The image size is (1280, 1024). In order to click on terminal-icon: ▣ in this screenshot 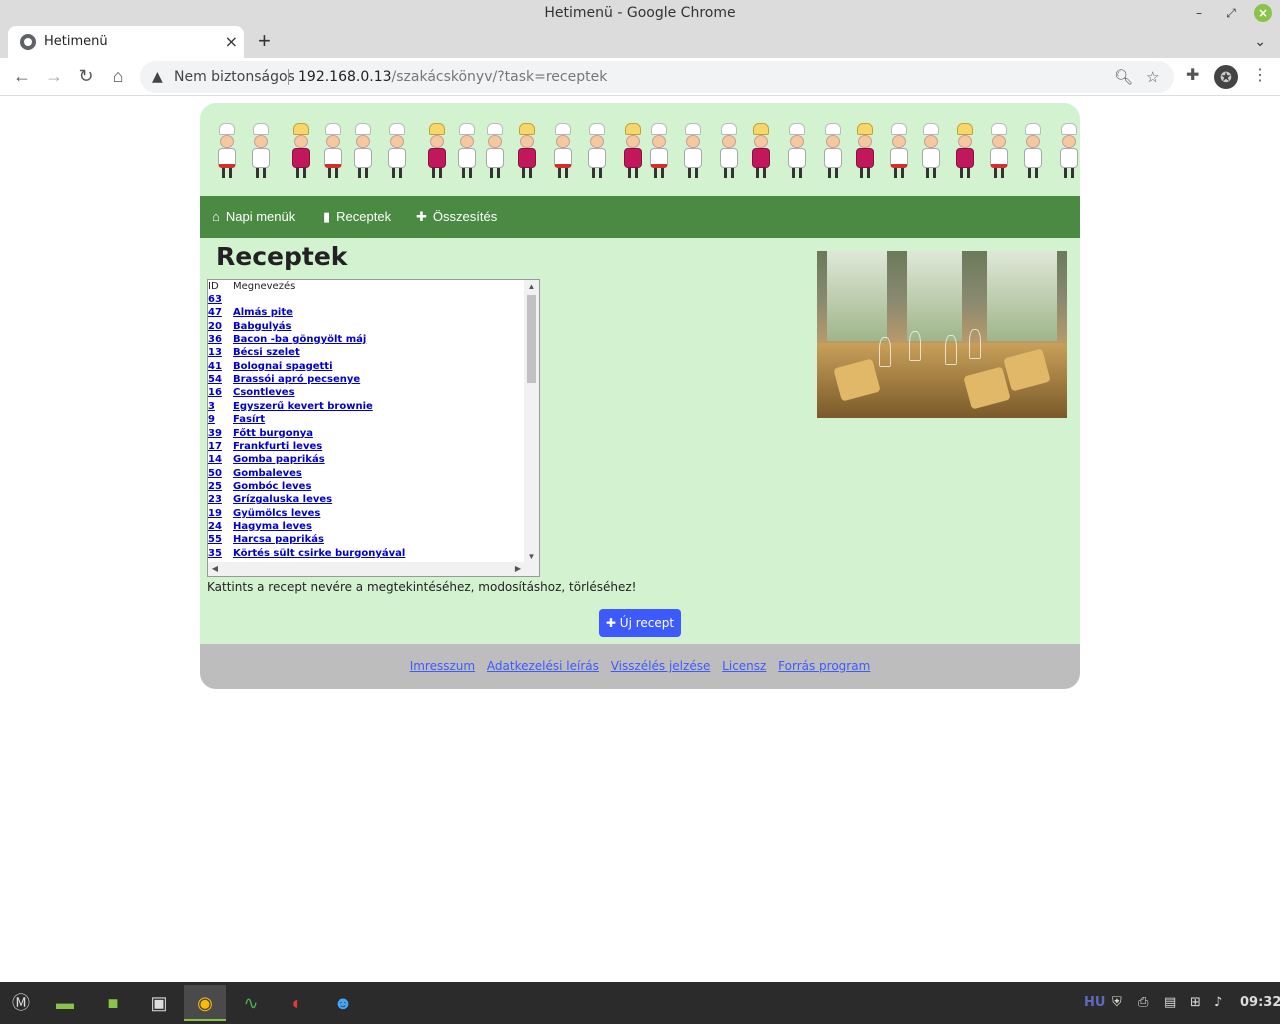, I will do `click(159, 1003)`.